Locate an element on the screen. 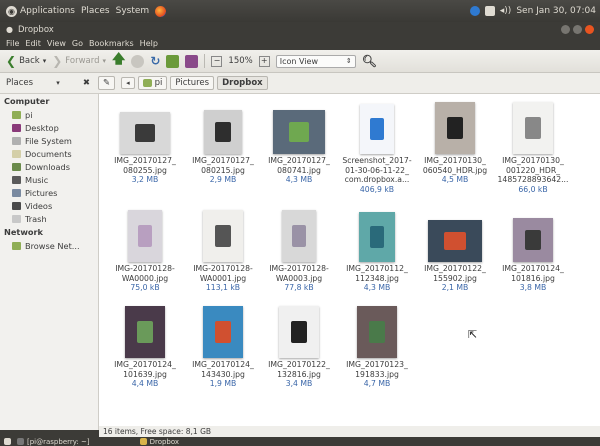  system-menu: System is located at coordinates (133, 11).